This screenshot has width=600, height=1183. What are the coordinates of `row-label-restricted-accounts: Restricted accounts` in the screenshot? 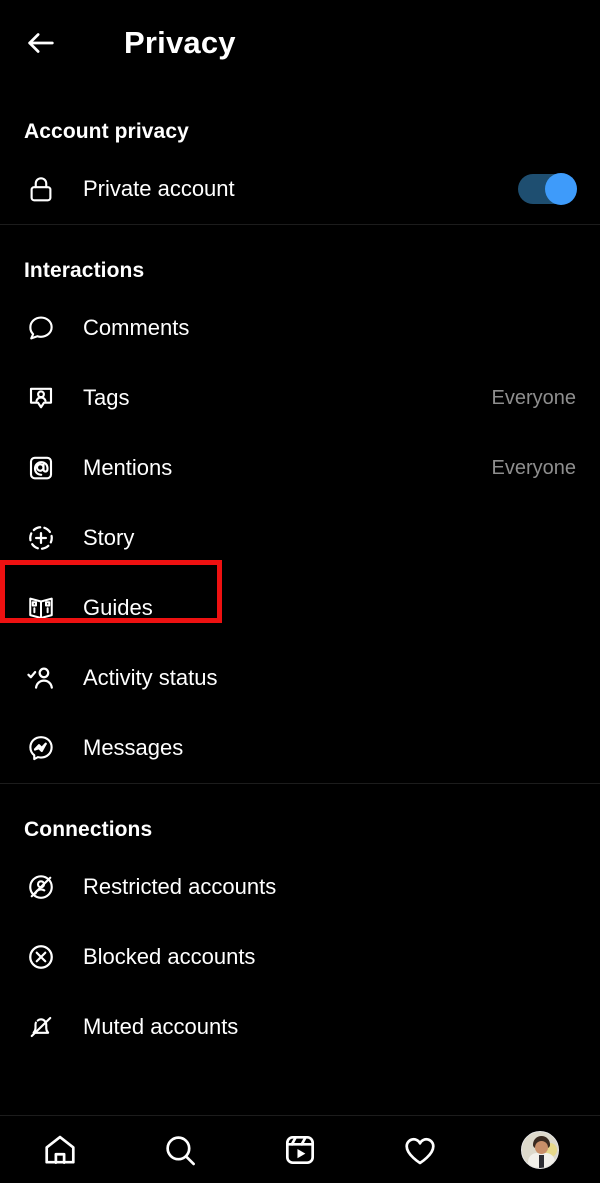 It's located at (180, 886).